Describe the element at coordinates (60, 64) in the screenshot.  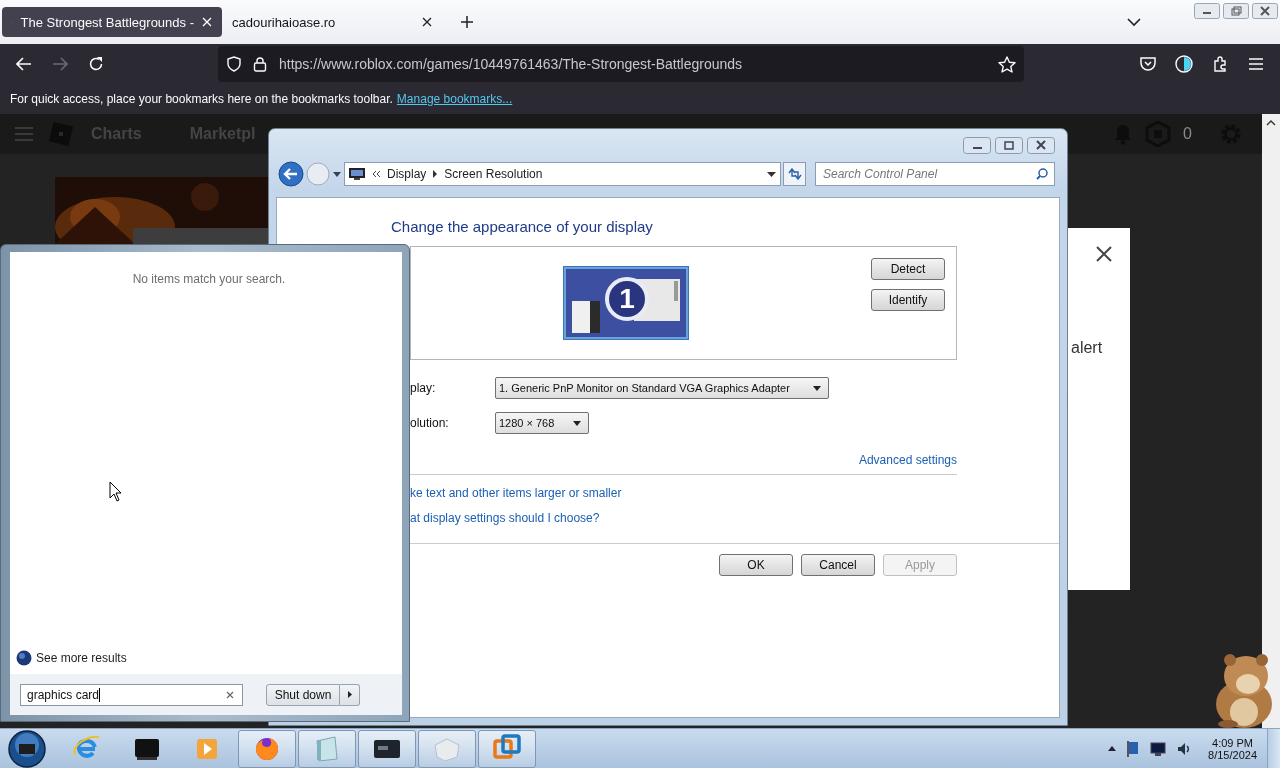
I see `forward-arrow-icon` at that location.